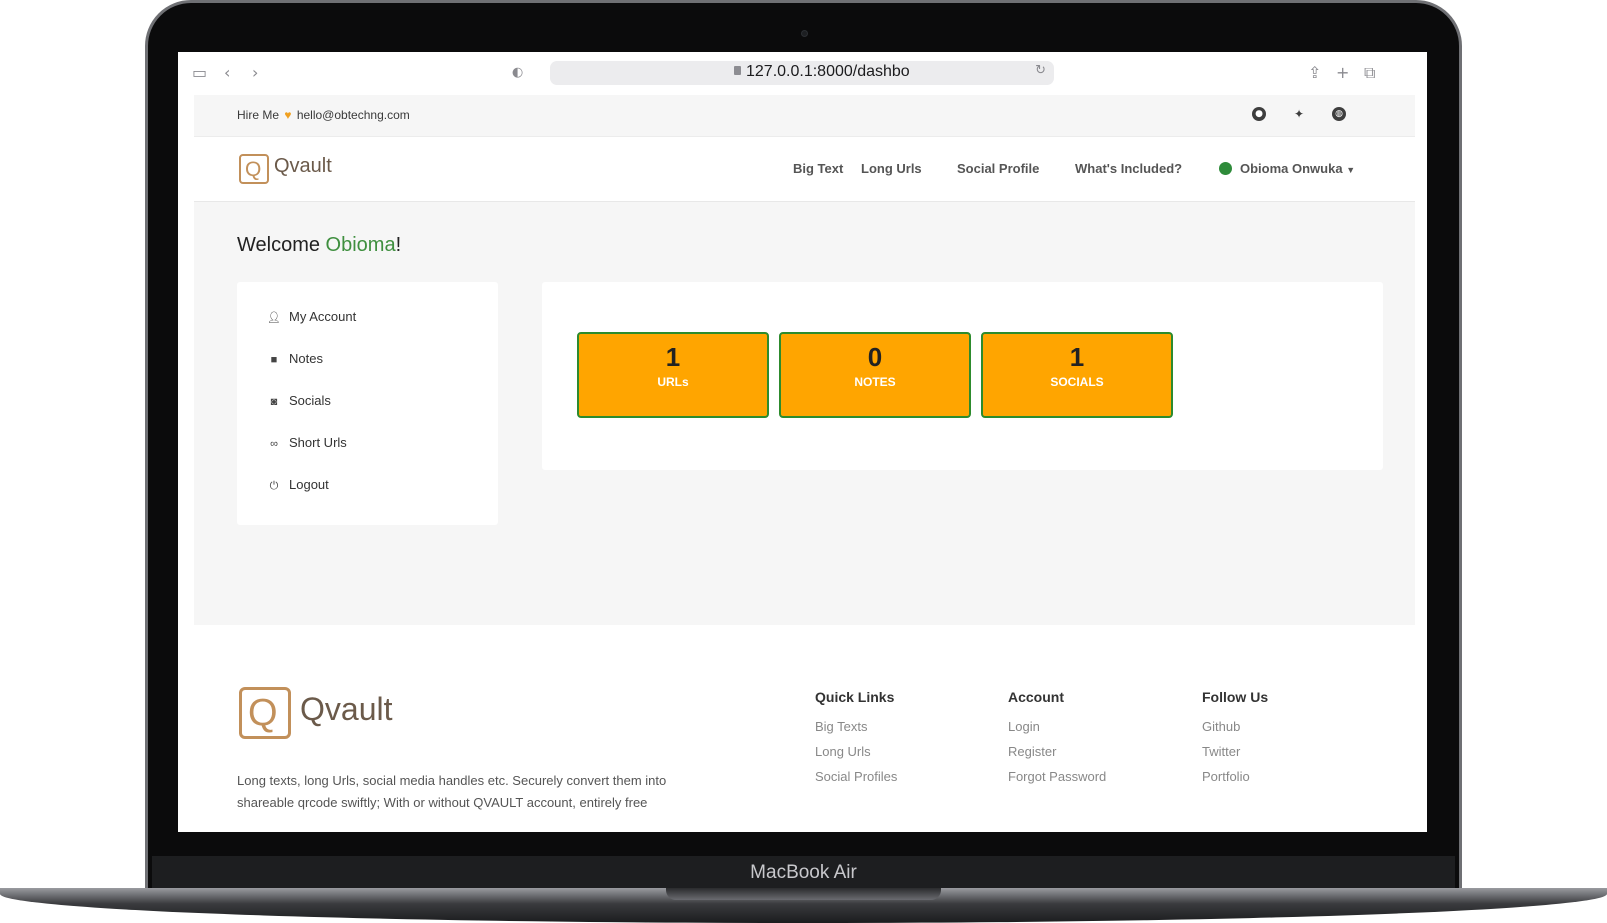  Describe the element at coordinates (856, 756) in the screenshot. I see `footer-link-long-urls: Long Urls` at that location.